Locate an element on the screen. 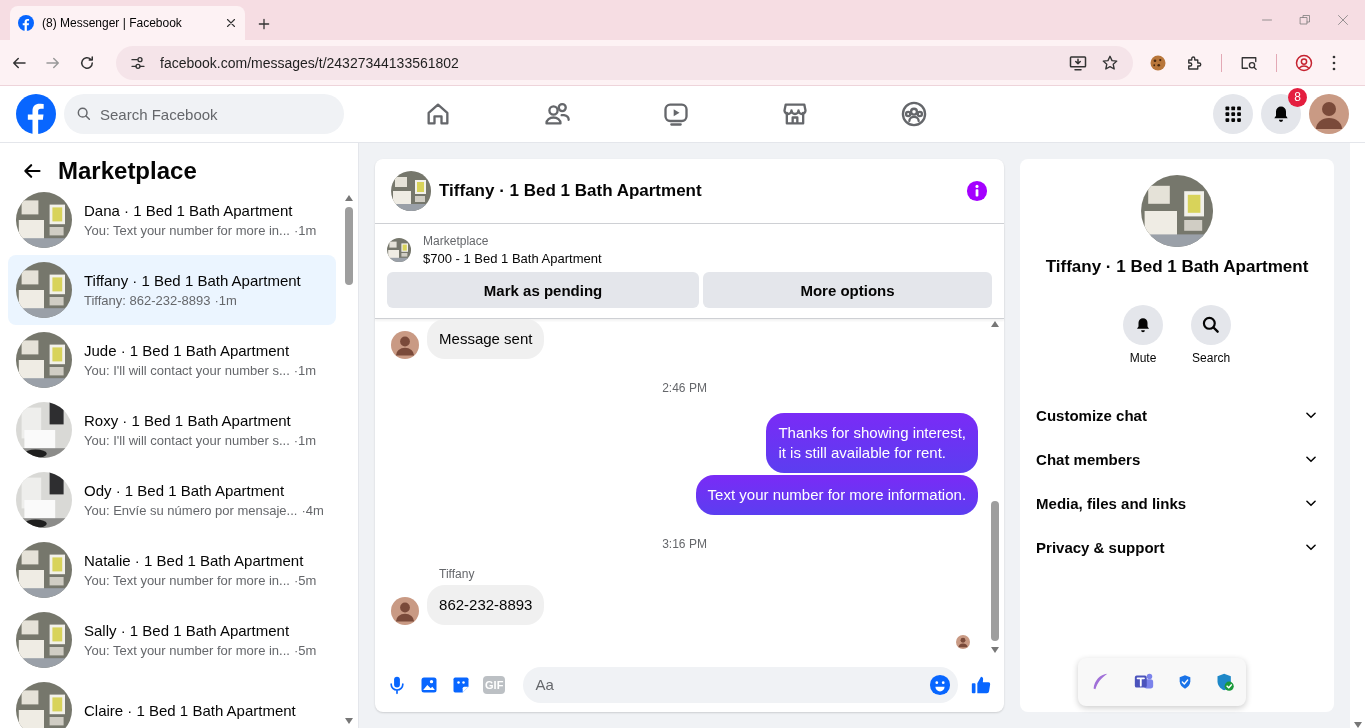 The width and height of the screenshot is (1365, 728). sent-message: Text your number for more information. is located at coordinates (837, 495).